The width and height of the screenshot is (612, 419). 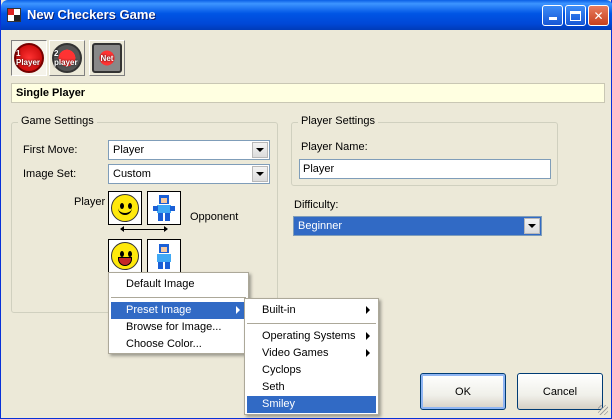 I want to click on minimize-icon, so click(x=552, y=18).